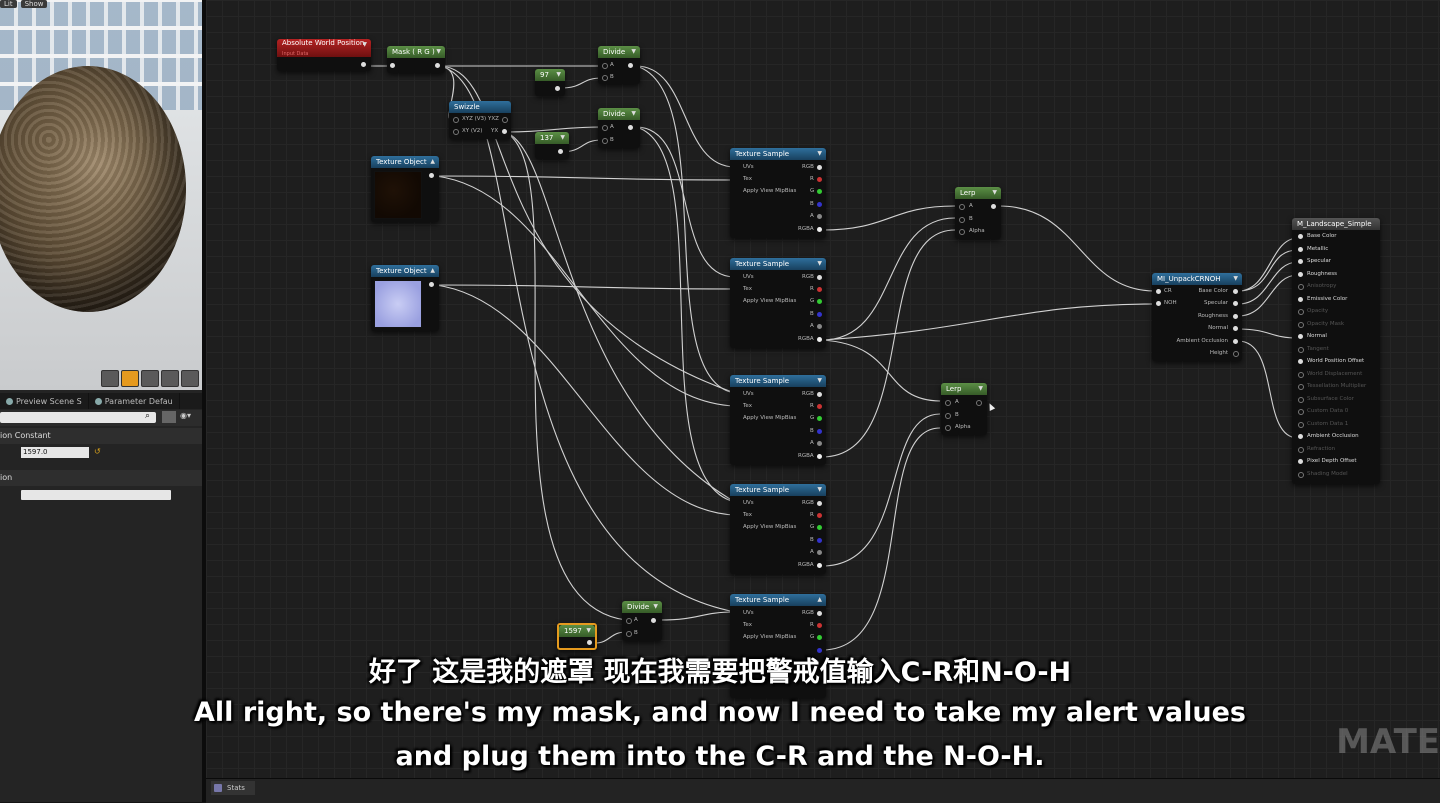  I want to click on plane-icon, so click(150, 378).